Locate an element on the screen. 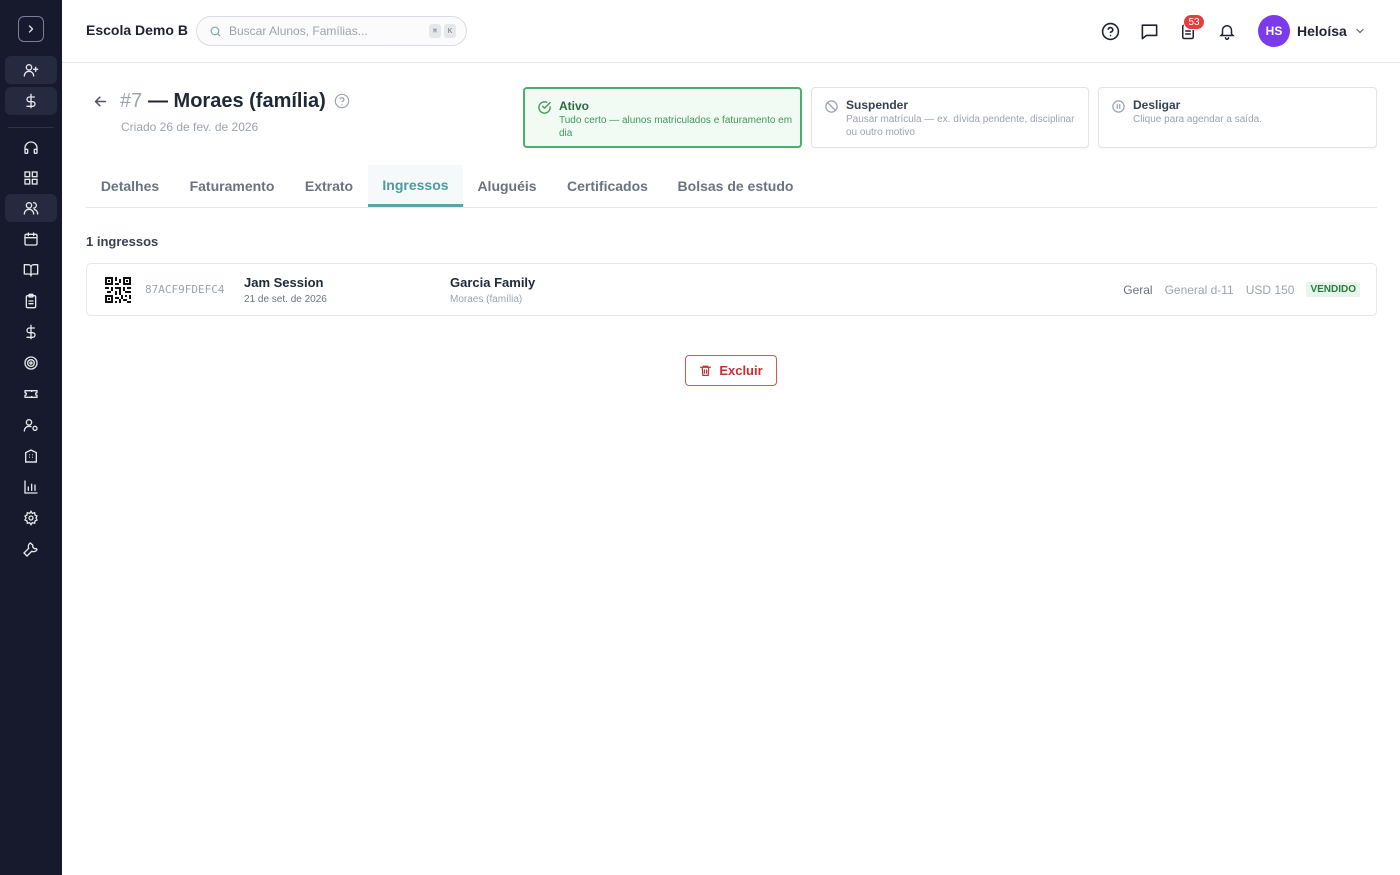 This screenshot has height=875, width=1400. tab-statement: Extrato is located at coordinates (329, 186).